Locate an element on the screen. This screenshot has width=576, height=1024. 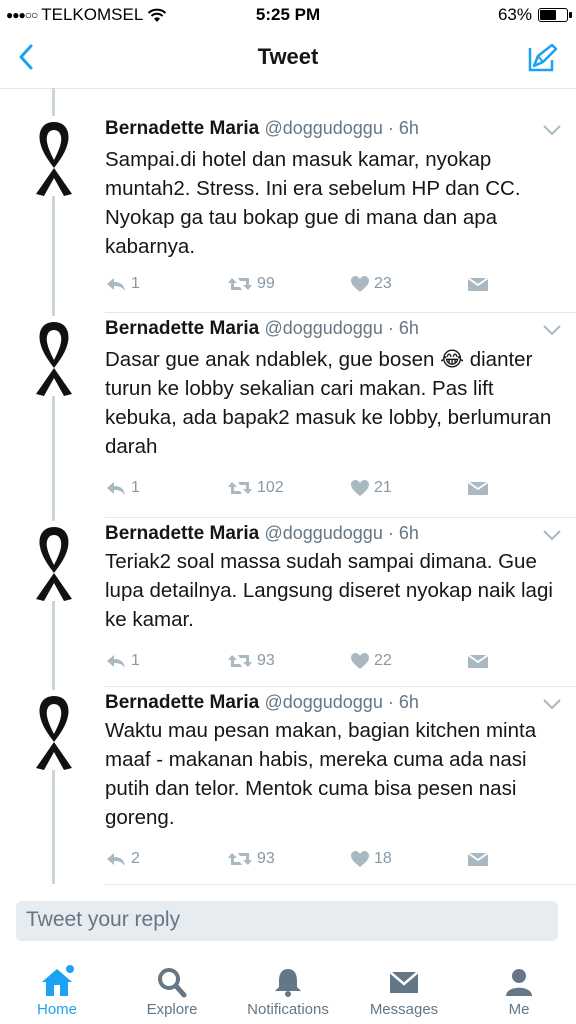
like-action: 23 is located at coordinates (371, 284).